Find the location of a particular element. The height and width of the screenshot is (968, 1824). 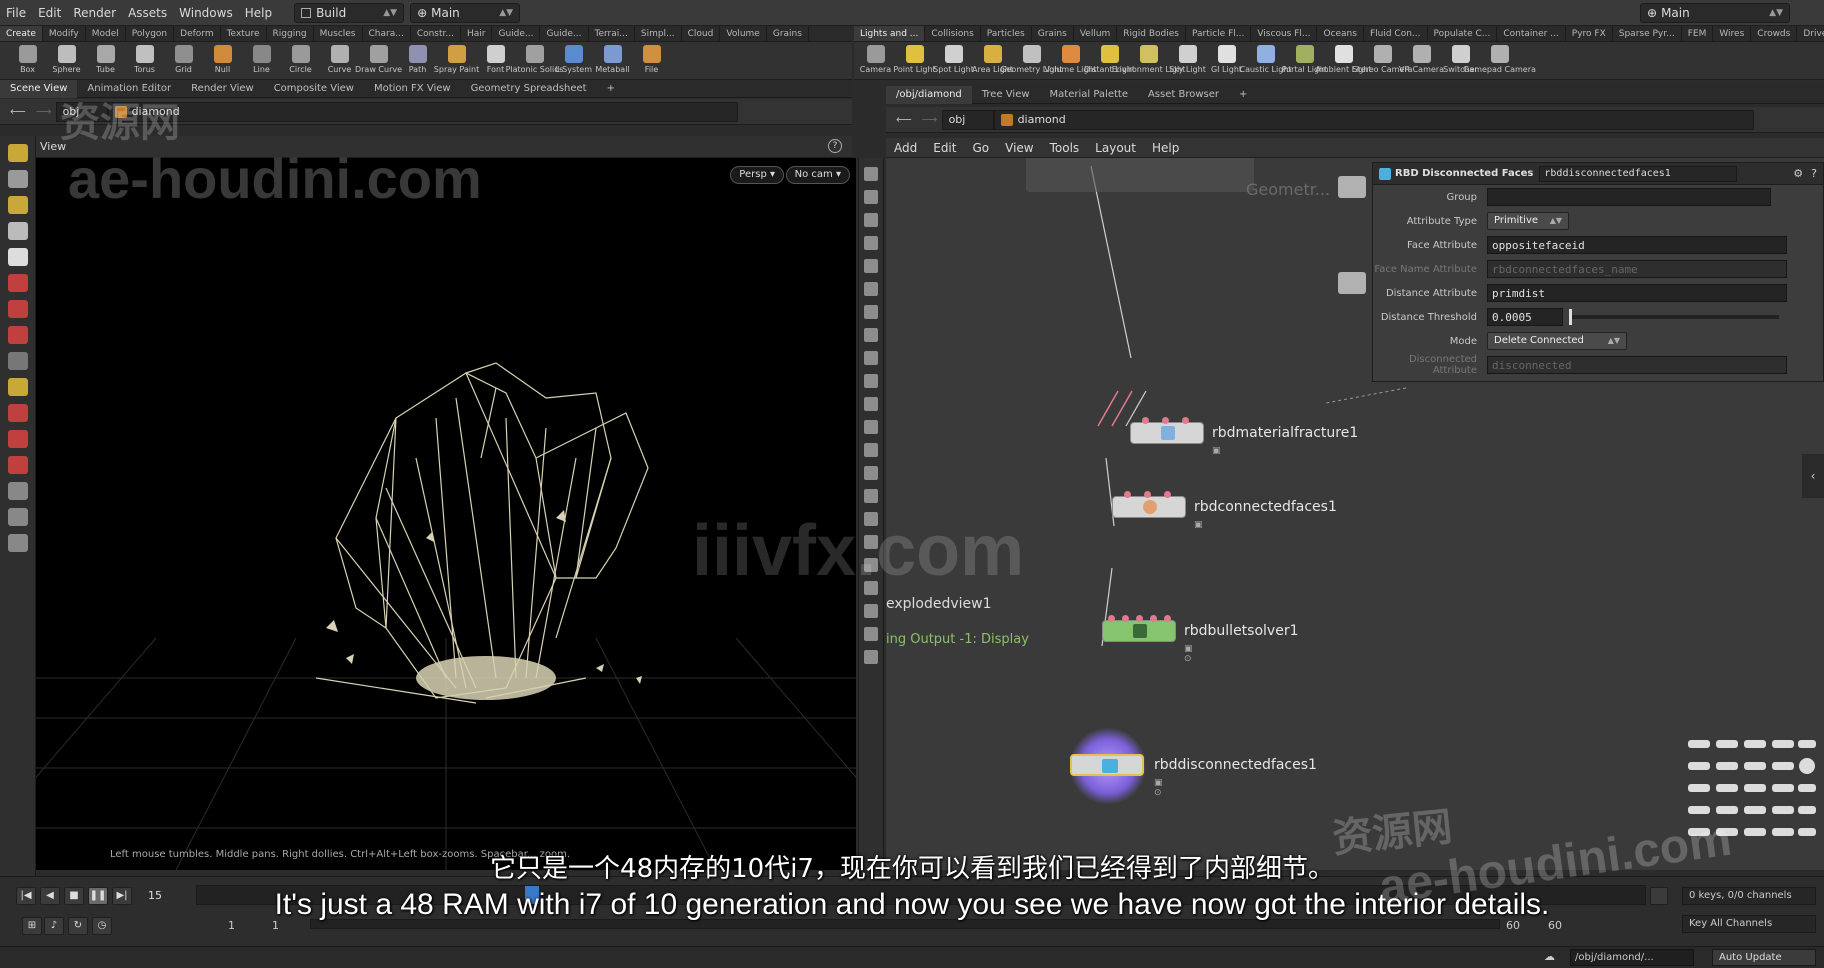

context-dropdown: ⊕ Main ▲▼ is located at coordinates (465, 12).